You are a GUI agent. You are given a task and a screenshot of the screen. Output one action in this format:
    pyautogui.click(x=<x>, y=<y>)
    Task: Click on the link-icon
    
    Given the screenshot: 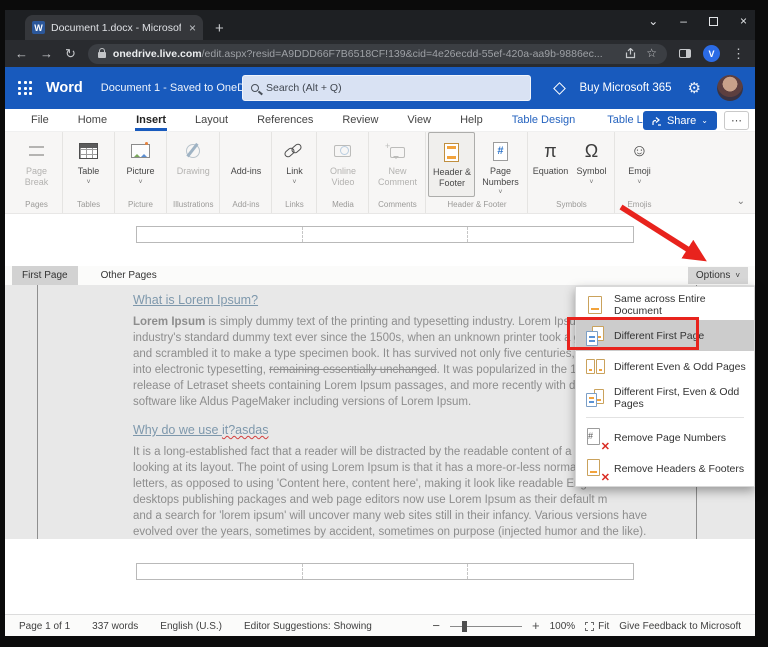 What is the action you would take?
    pyautogui.click(x=293, y=150)
    